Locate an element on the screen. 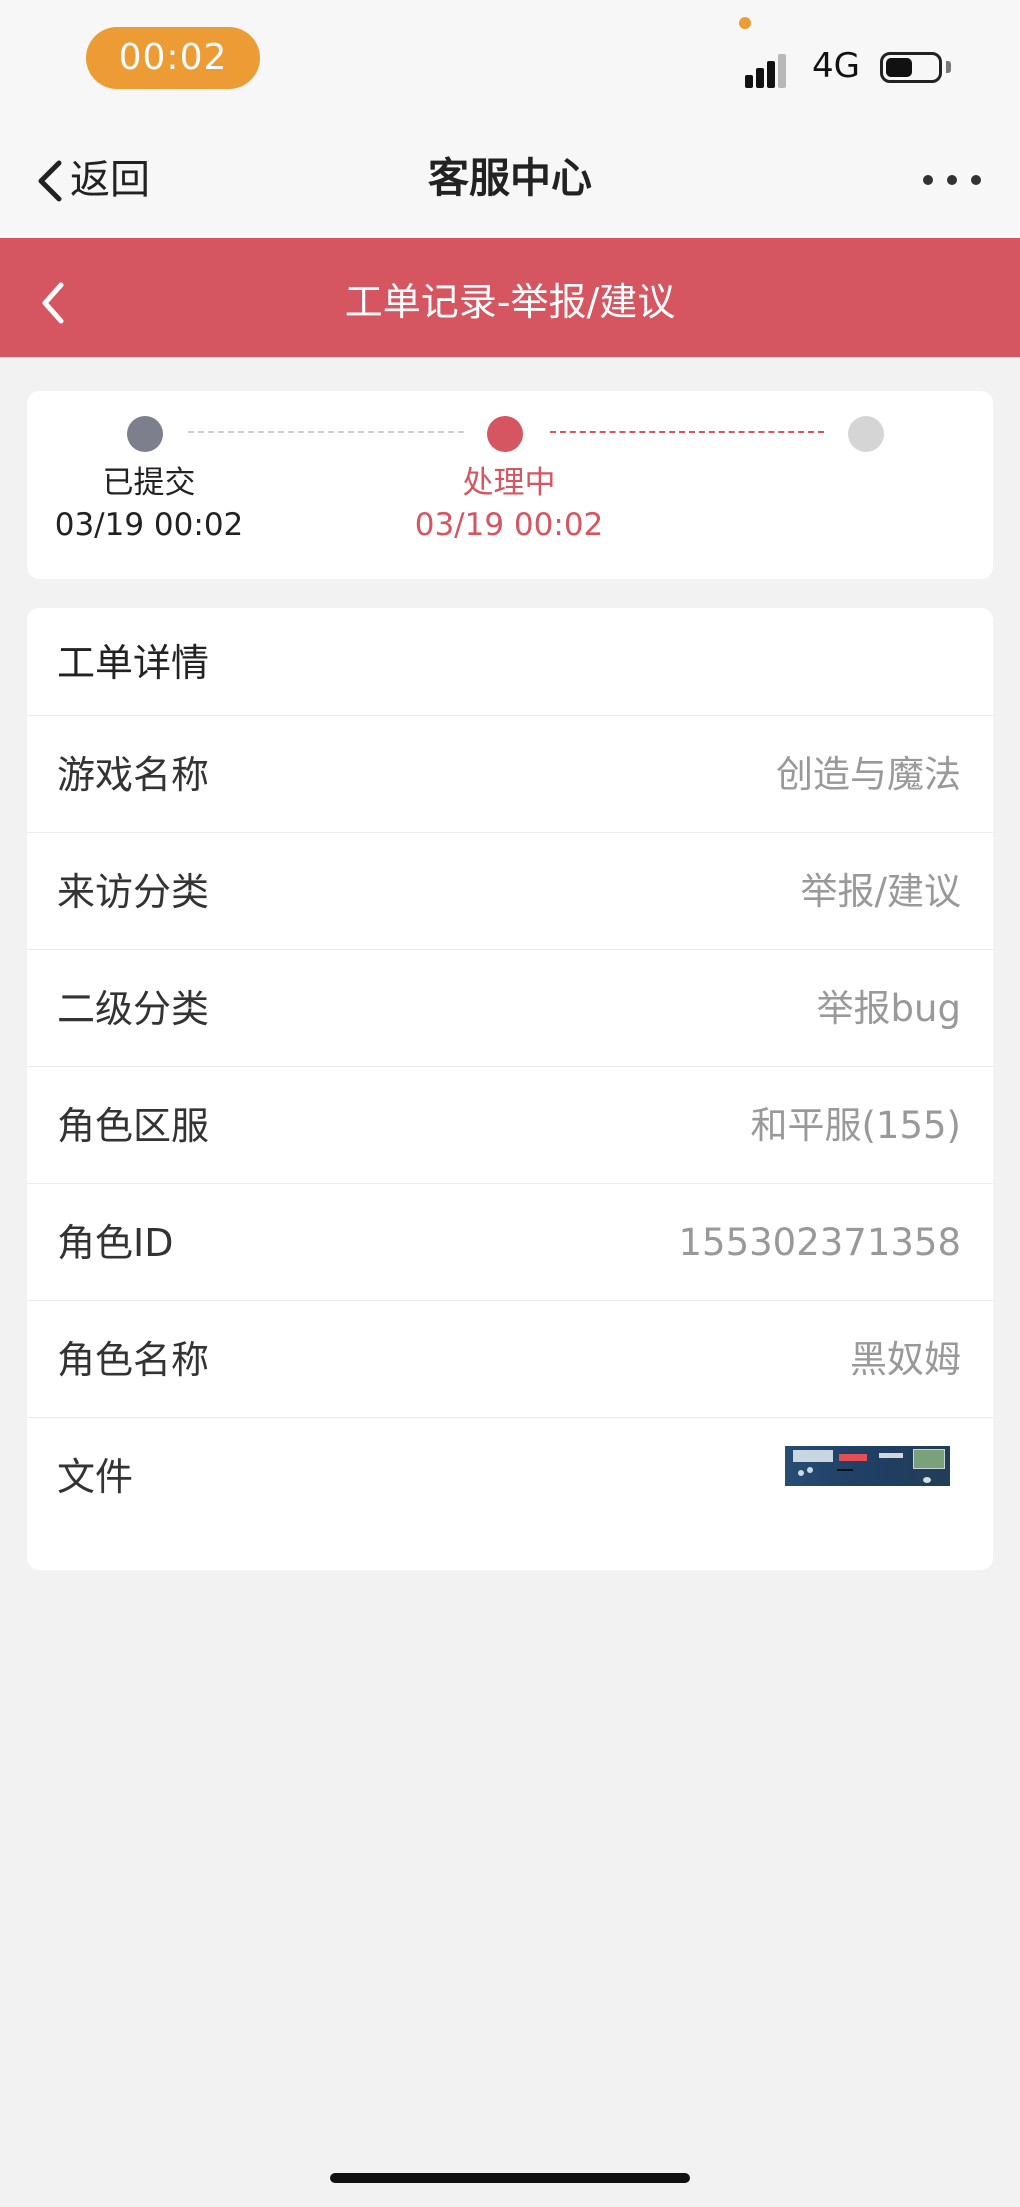 The image size is (1020, 2207). role-name-value: 黑奴姆 is located at coordinates (905, 1359).